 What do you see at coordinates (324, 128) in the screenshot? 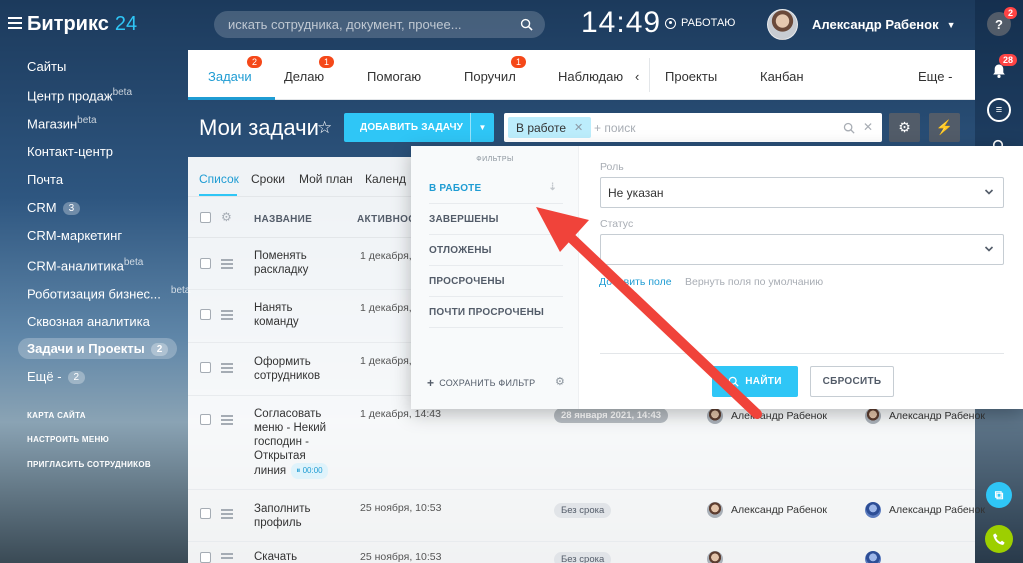
I see `star-icon: ☆` at bounding box center [324, 128].